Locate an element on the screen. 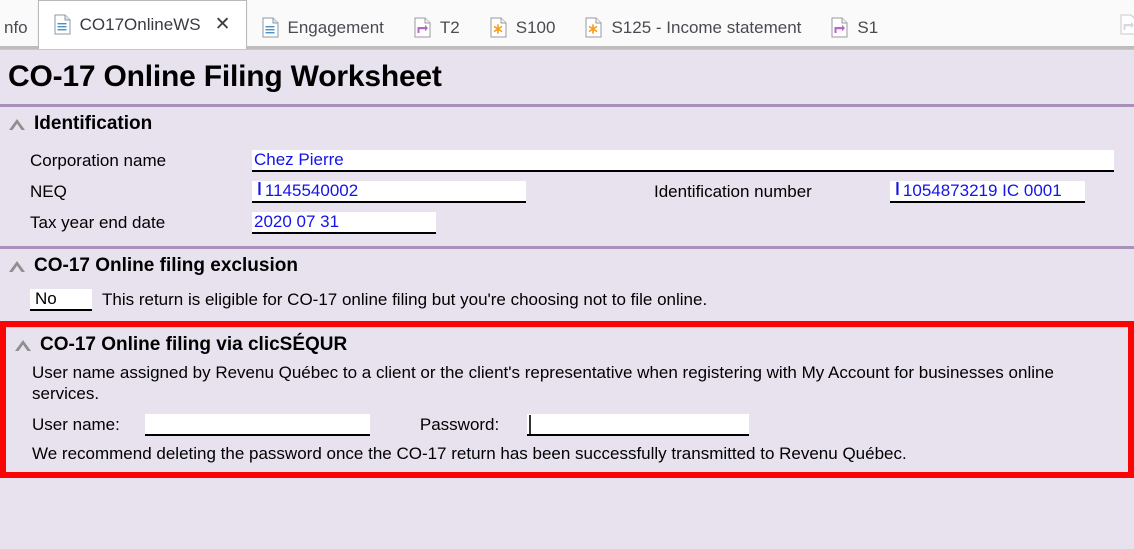 The height and width of the screenshot is (549, 1134). identification-number-label: Identification number is located at coordinates (733, 191).